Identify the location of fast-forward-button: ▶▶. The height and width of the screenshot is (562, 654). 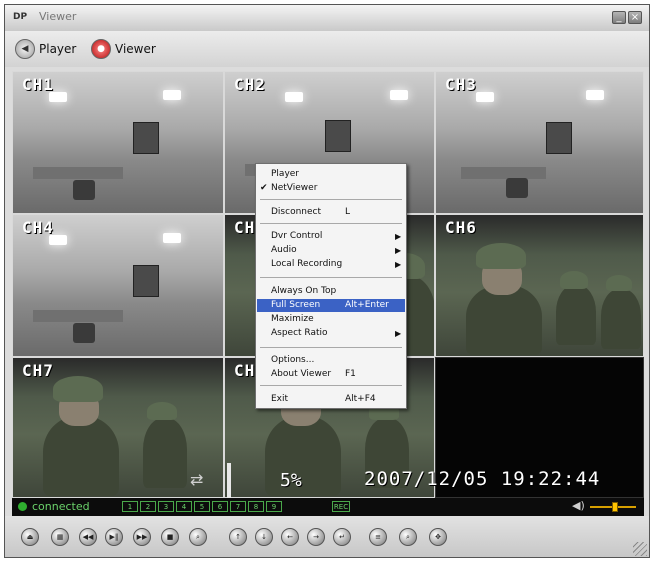
(142, 537).